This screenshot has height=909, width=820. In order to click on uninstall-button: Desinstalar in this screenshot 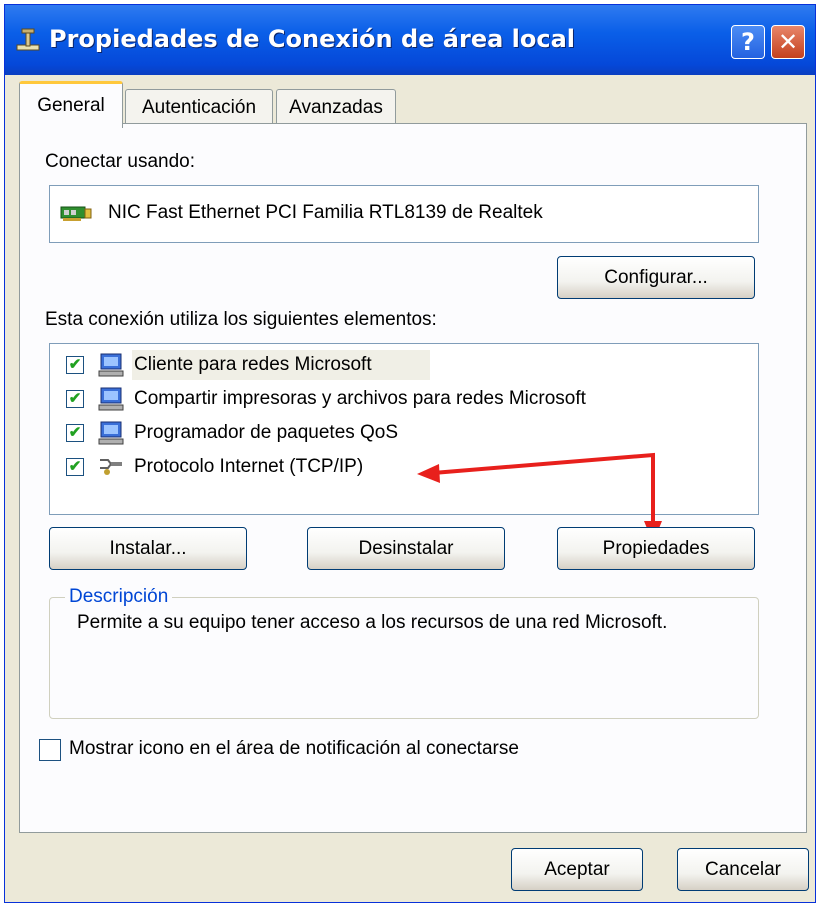, I will do `click(406, 548)`.